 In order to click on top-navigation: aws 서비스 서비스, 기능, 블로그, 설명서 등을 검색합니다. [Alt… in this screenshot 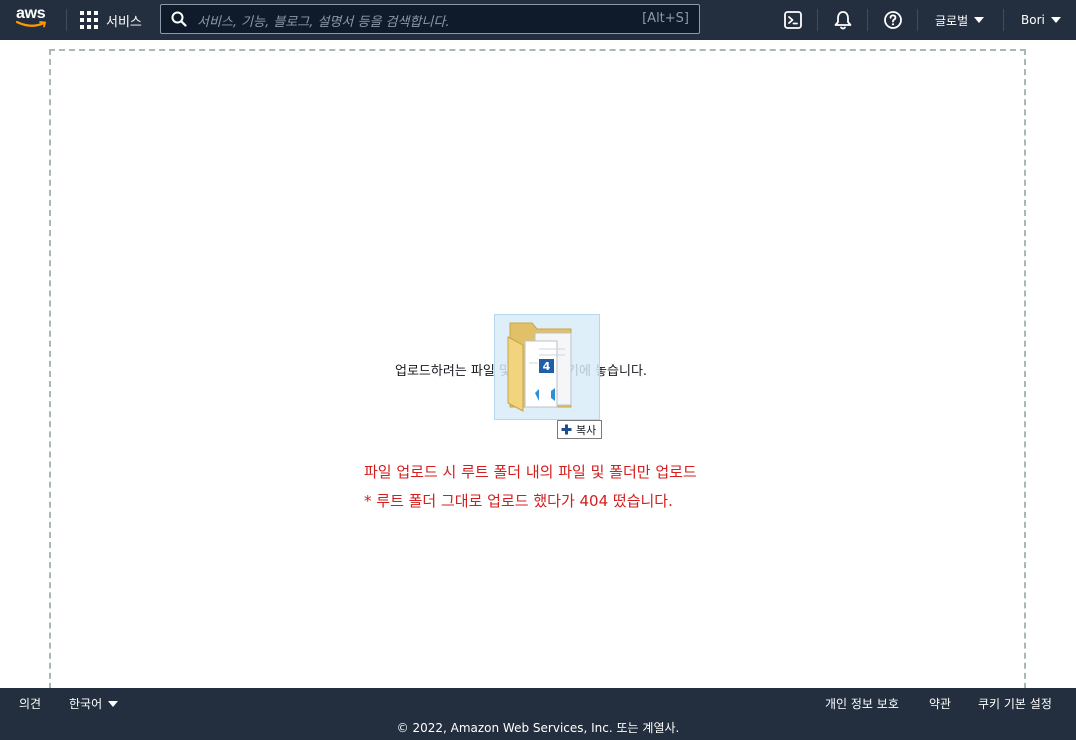, I will do `click(538, 20)`.